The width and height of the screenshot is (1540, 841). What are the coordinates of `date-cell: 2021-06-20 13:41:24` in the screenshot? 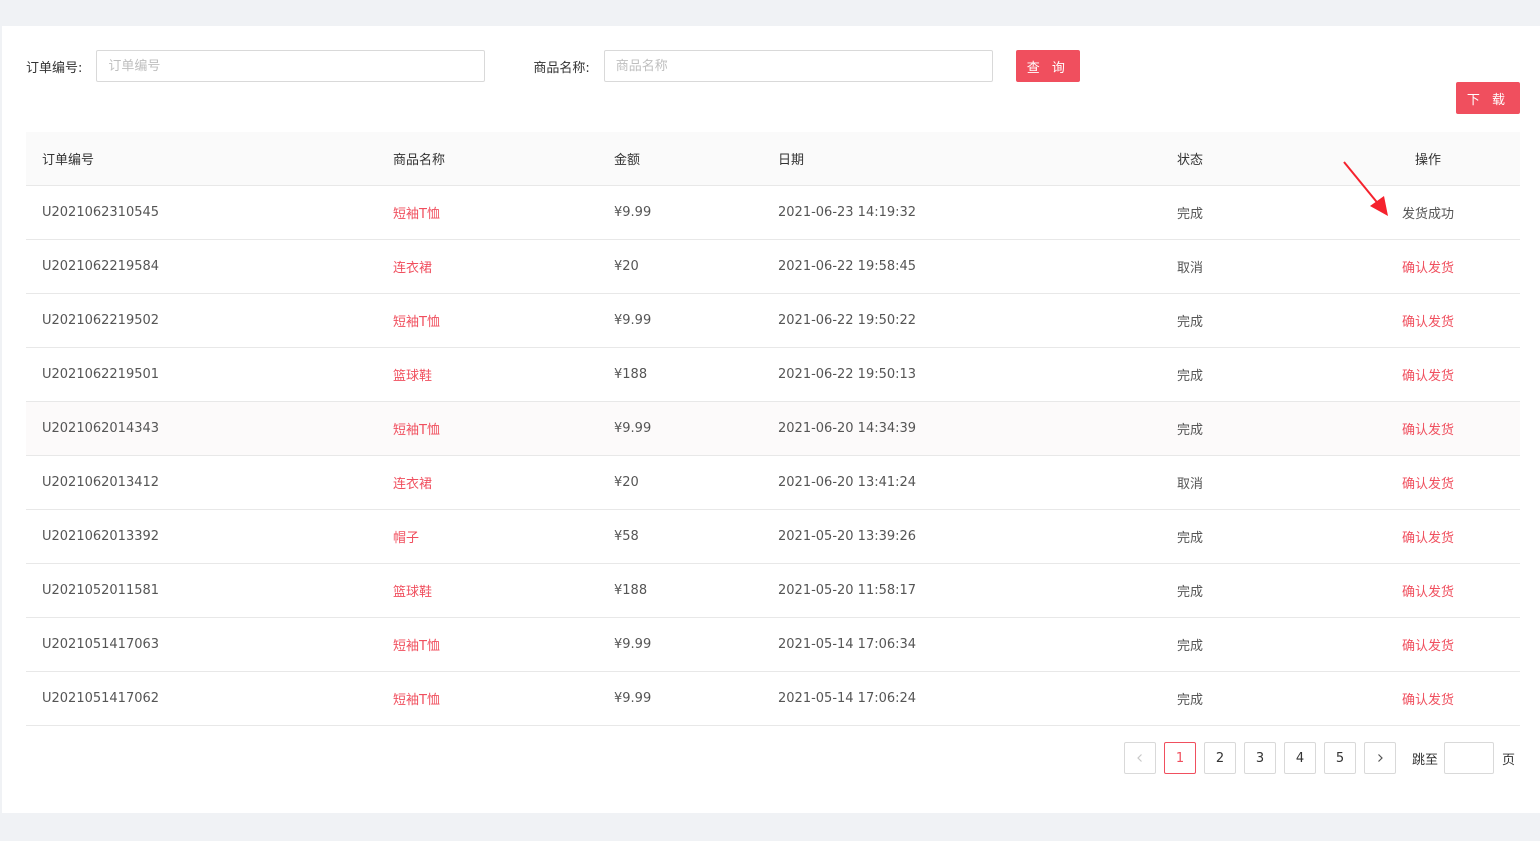 It's located at (847, 482).